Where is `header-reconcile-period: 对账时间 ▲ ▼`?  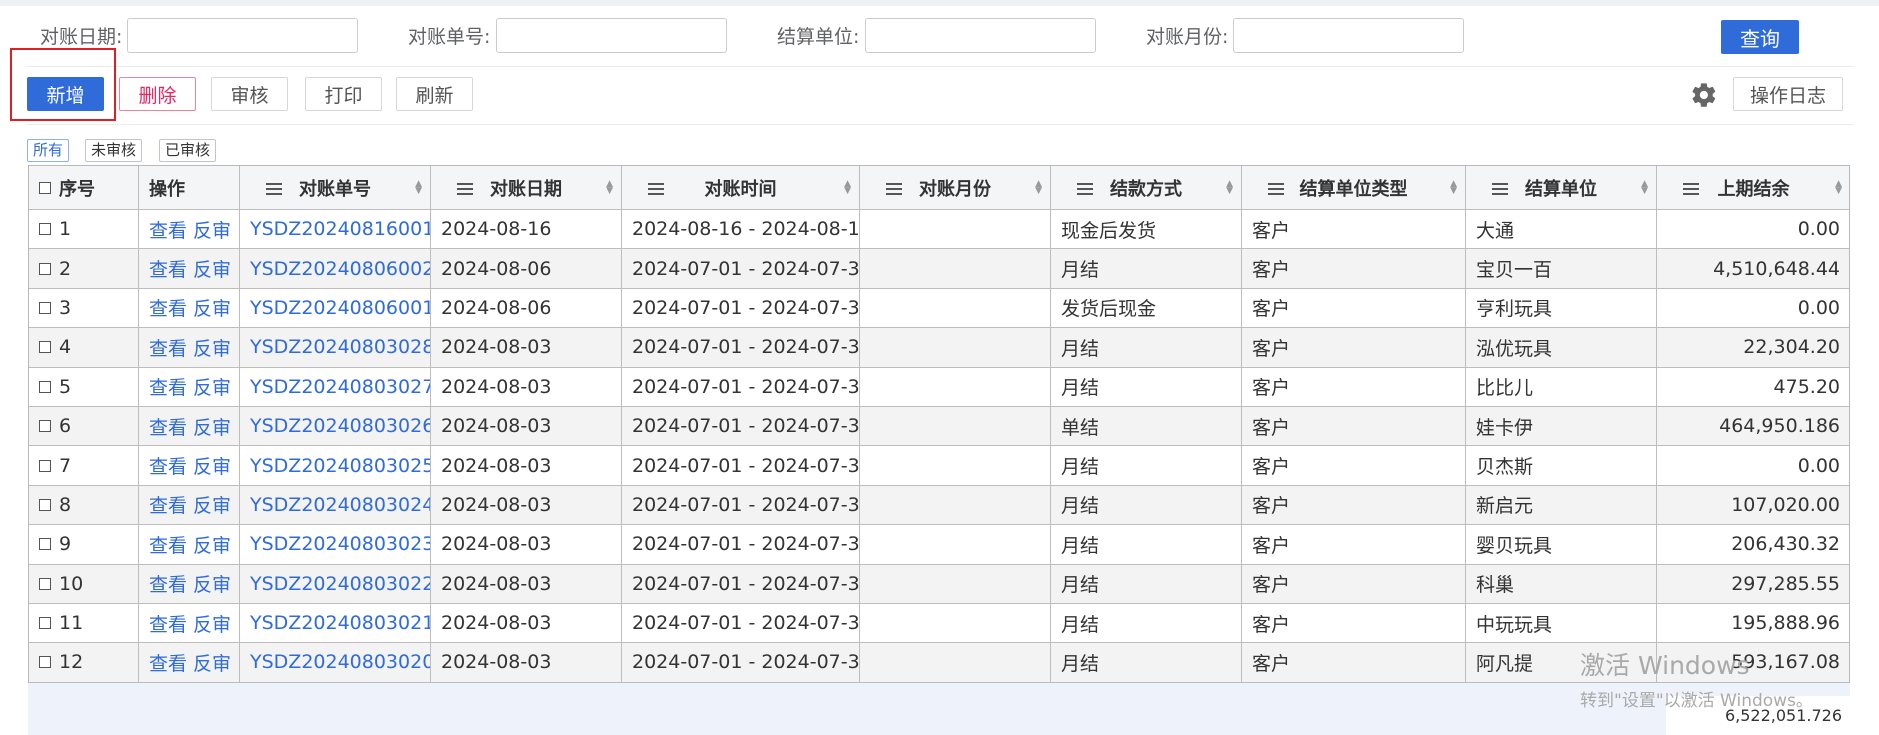 header-reconcile-period: 对账时间 ▲ ▼ is located at coordinates (741, 187).